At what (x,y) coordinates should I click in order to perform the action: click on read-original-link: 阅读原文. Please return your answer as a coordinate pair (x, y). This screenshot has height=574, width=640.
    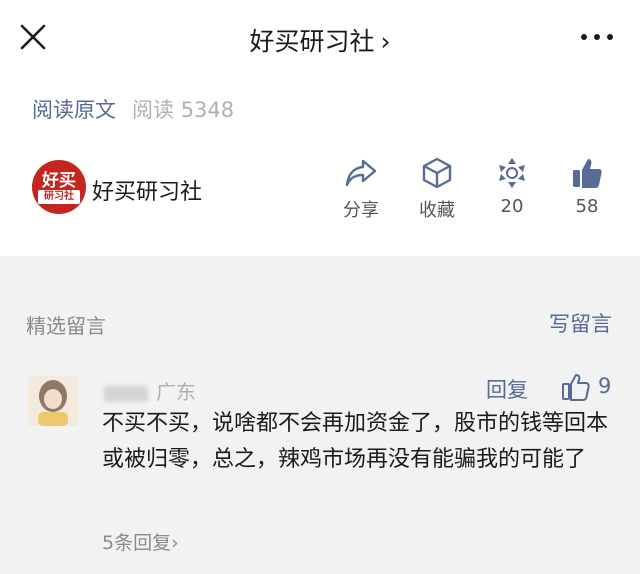
    Looking at the image, I should click on (74, 110).